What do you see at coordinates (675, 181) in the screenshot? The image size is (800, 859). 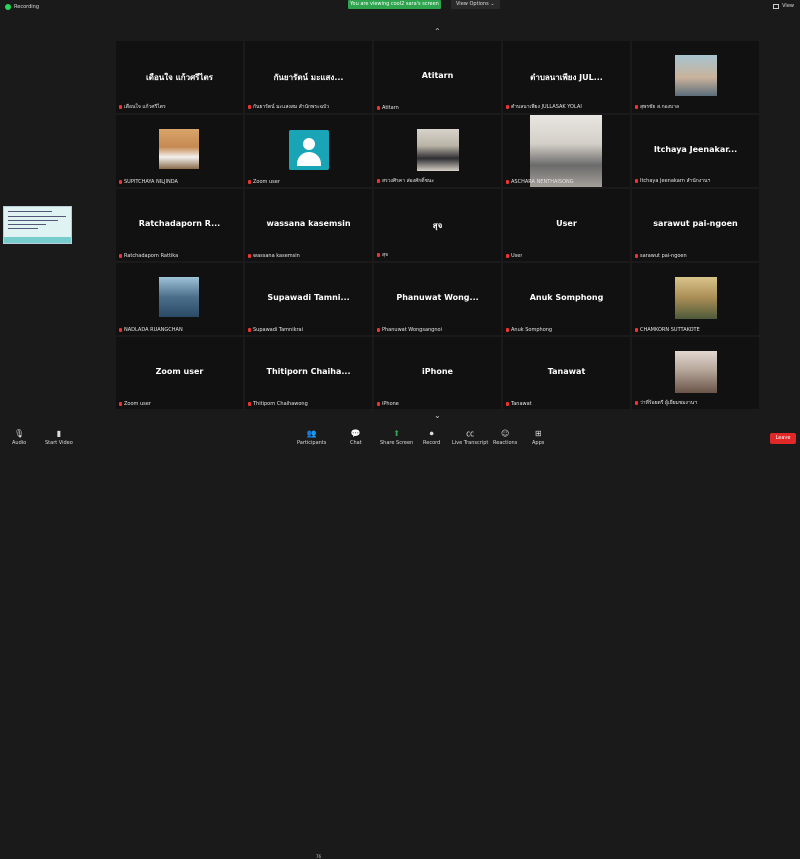 I see `participant-name-text: Itchaya Jeenakarn สำนักงานฯ` at bounding box center [675, 181].